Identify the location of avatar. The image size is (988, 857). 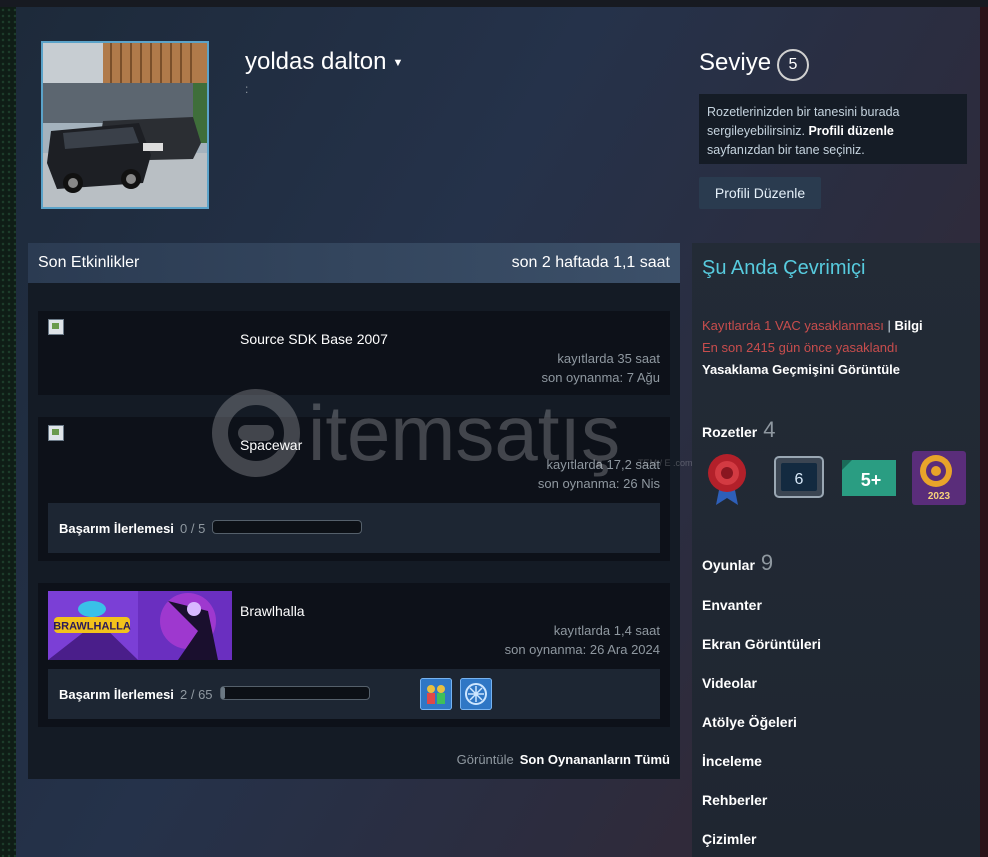
(125, 125).